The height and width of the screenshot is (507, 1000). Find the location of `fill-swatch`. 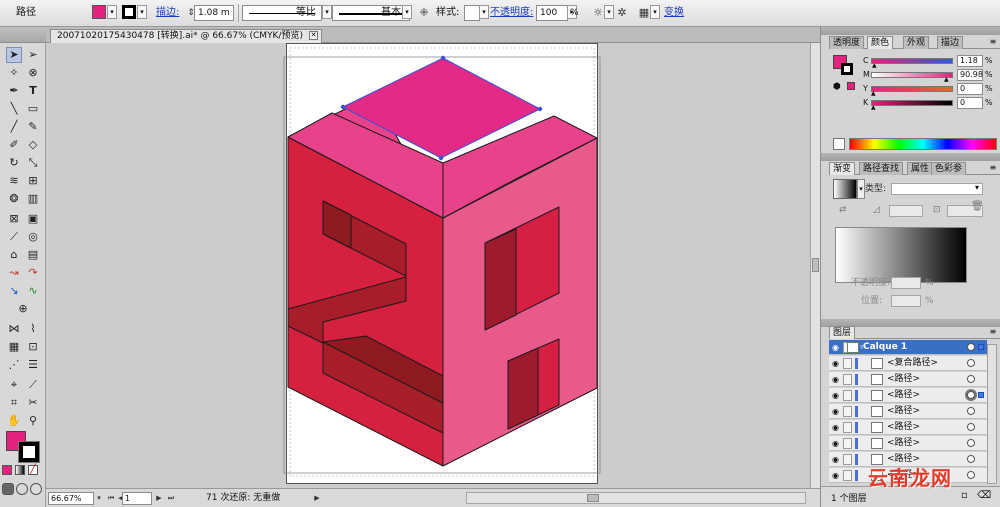

fill-swatch is located at coordinates (99, 12).